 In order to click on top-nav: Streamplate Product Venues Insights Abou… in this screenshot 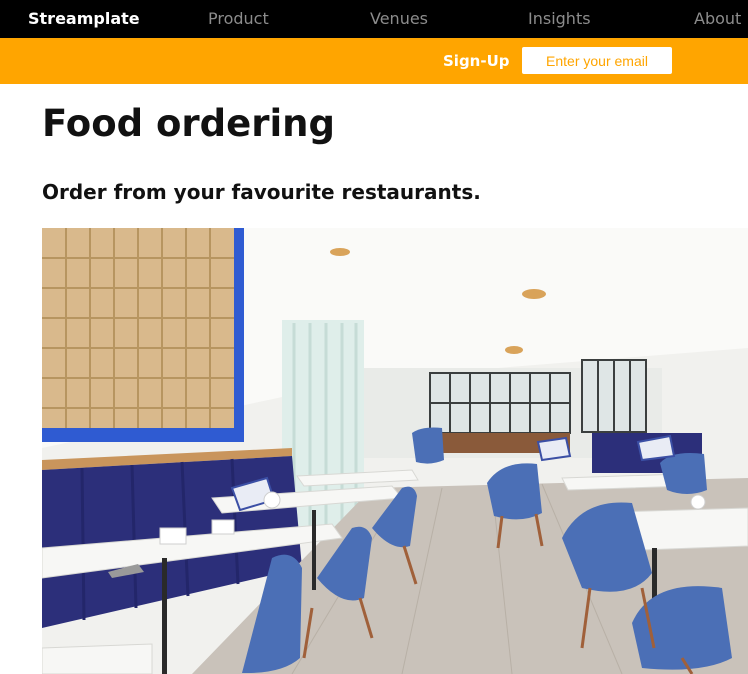, I will do `click(374, 19)`.